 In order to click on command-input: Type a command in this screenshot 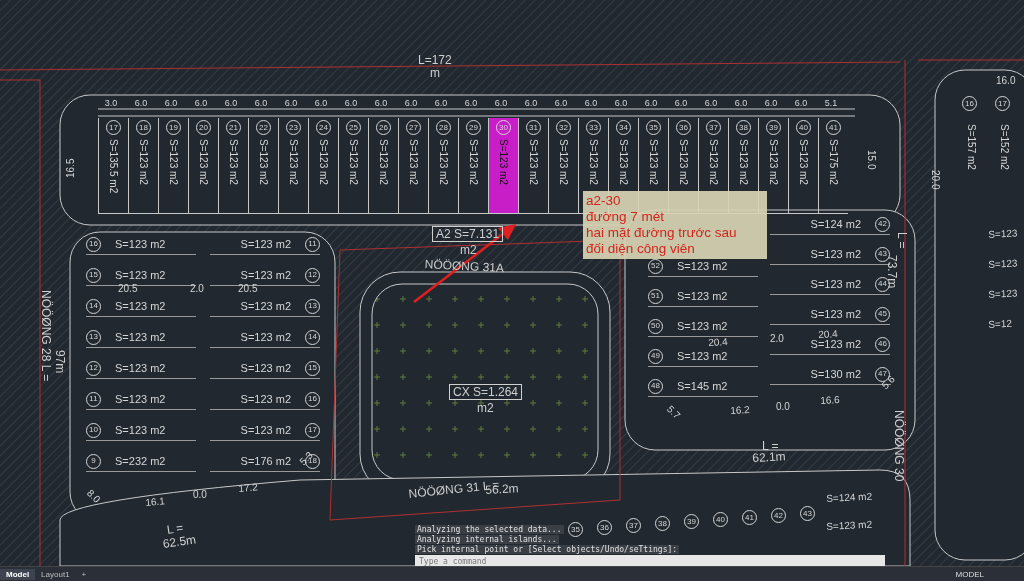, I will do `click(650, 560)`.